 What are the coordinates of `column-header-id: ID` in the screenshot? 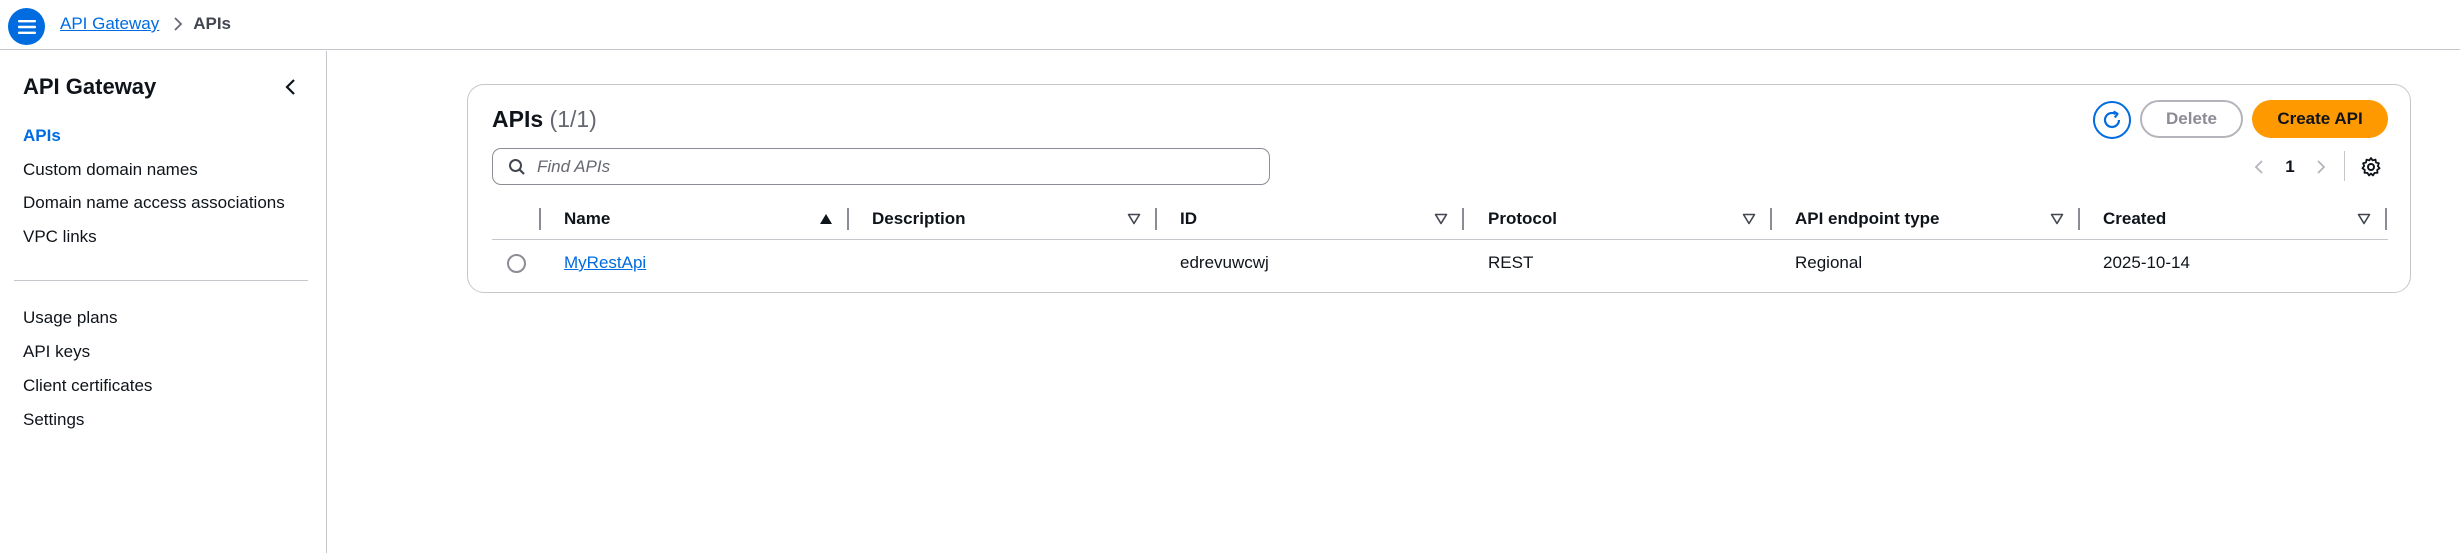 It's located at (1188, 219).